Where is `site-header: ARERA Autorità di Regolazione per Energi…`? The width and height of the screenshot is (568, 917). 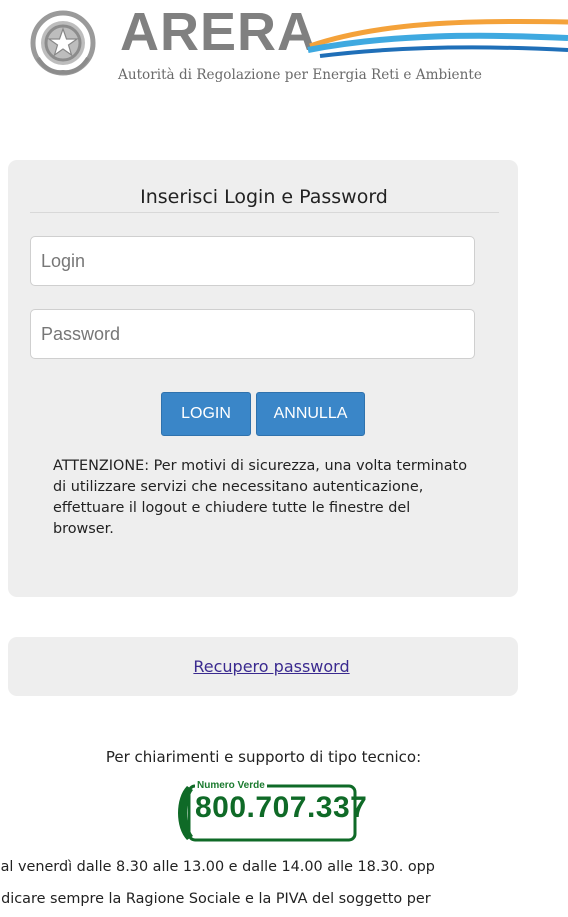
site-header: ARERA Autorità di Regolazione per Energi… is located at coordinates (284, 55).